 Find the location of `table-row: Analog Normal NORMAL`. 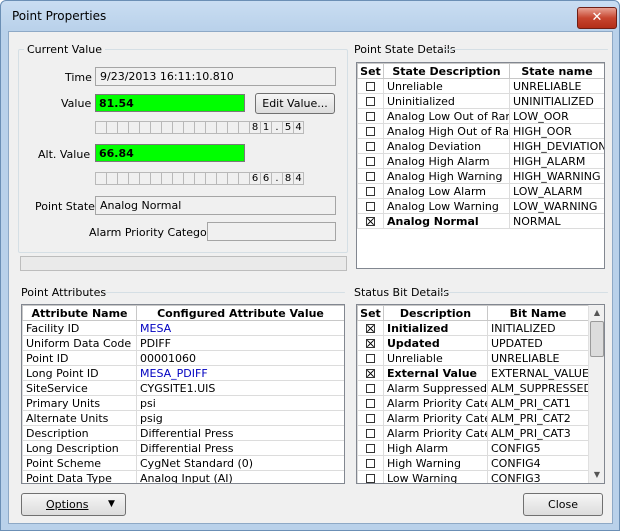

table-row: Analog Normal NORMAL is located at coordinates (480, 221).